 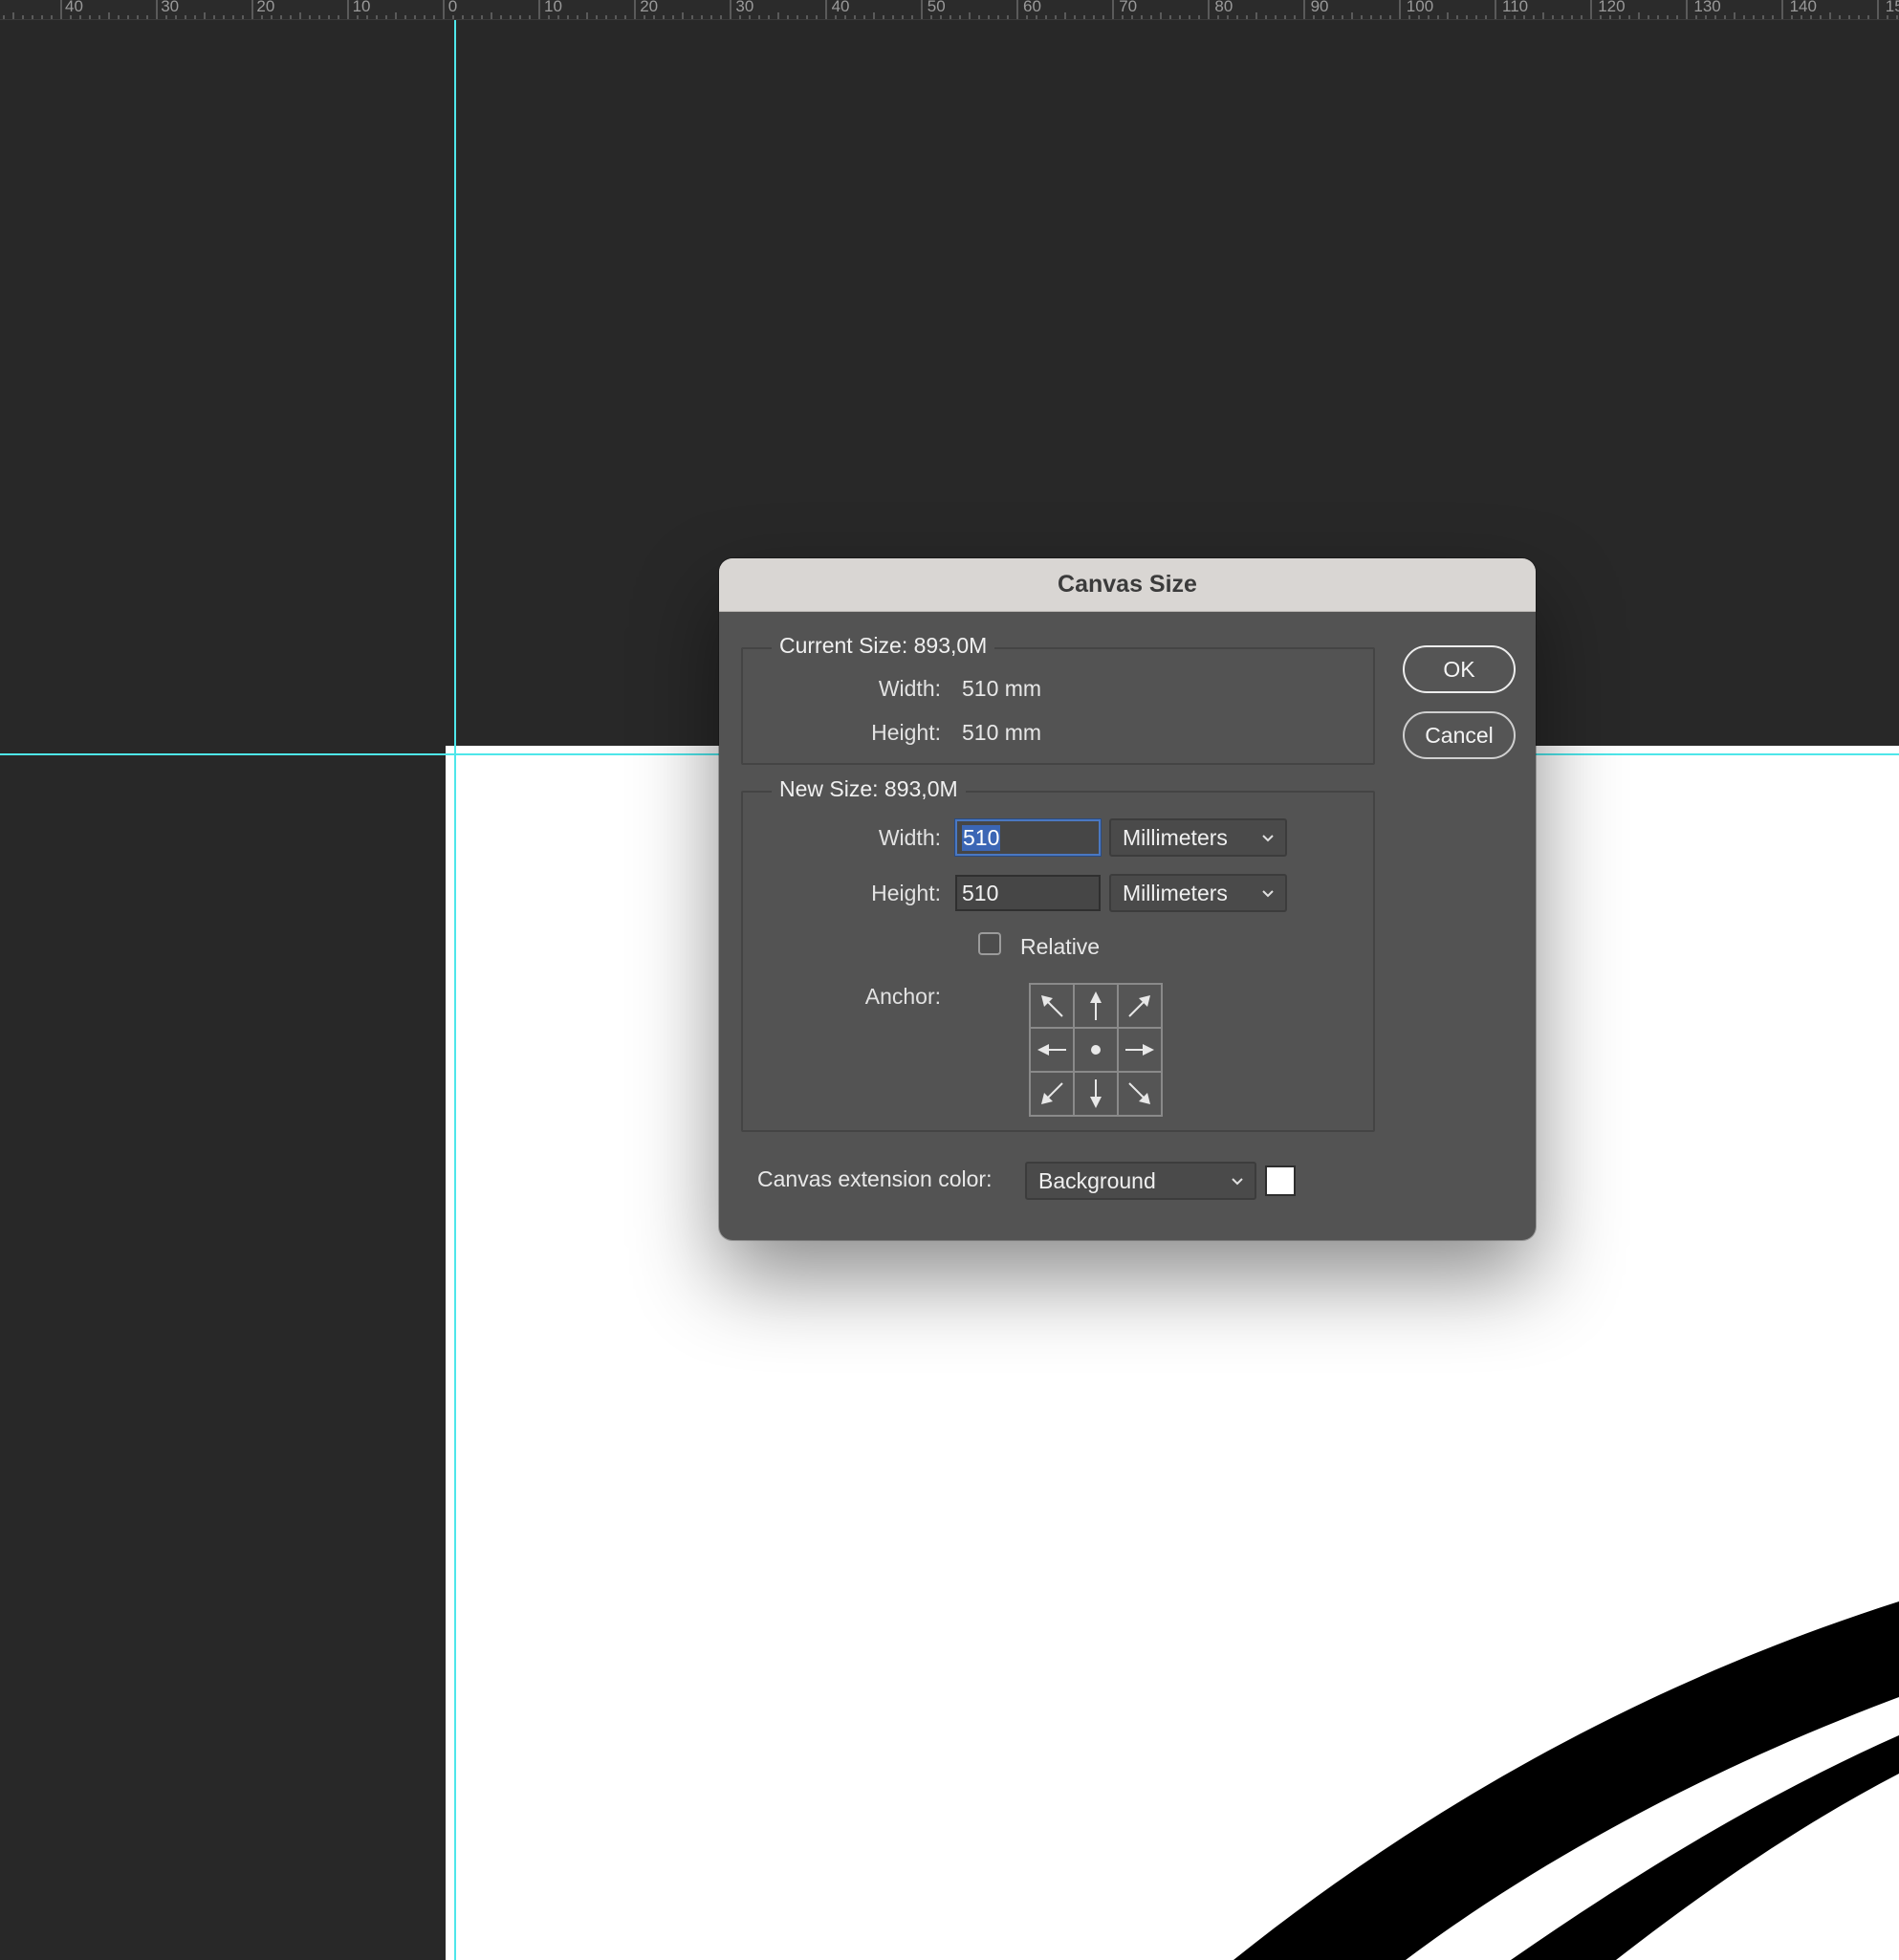 What do you see at coordinates (1002, 732) in the screenshot?
I see `current-height-value: 510 mm` at bounding box center [1002, 732].